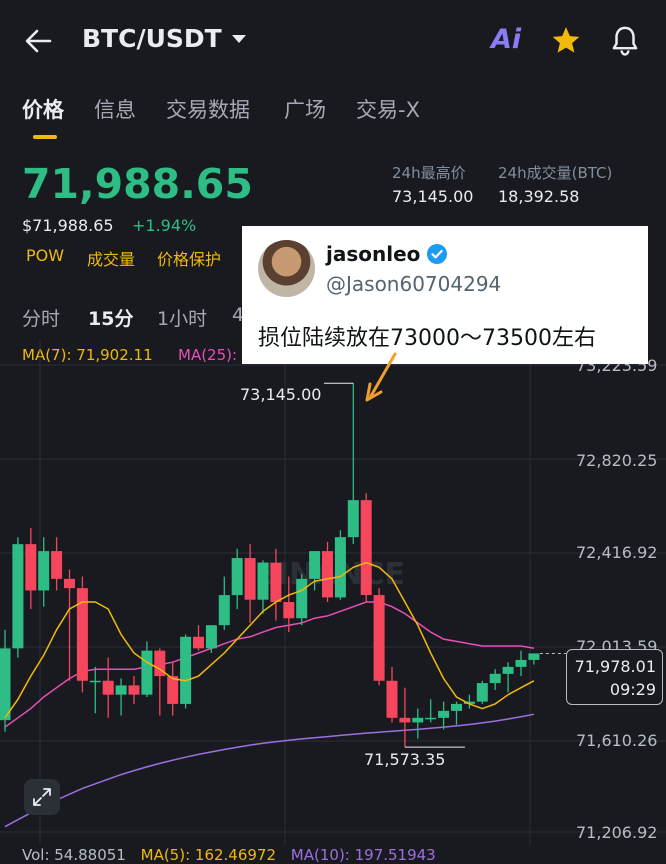  Describe the element at coordinates (45, 137) in the screenshot. I see `active-tab-indicator` at that location.